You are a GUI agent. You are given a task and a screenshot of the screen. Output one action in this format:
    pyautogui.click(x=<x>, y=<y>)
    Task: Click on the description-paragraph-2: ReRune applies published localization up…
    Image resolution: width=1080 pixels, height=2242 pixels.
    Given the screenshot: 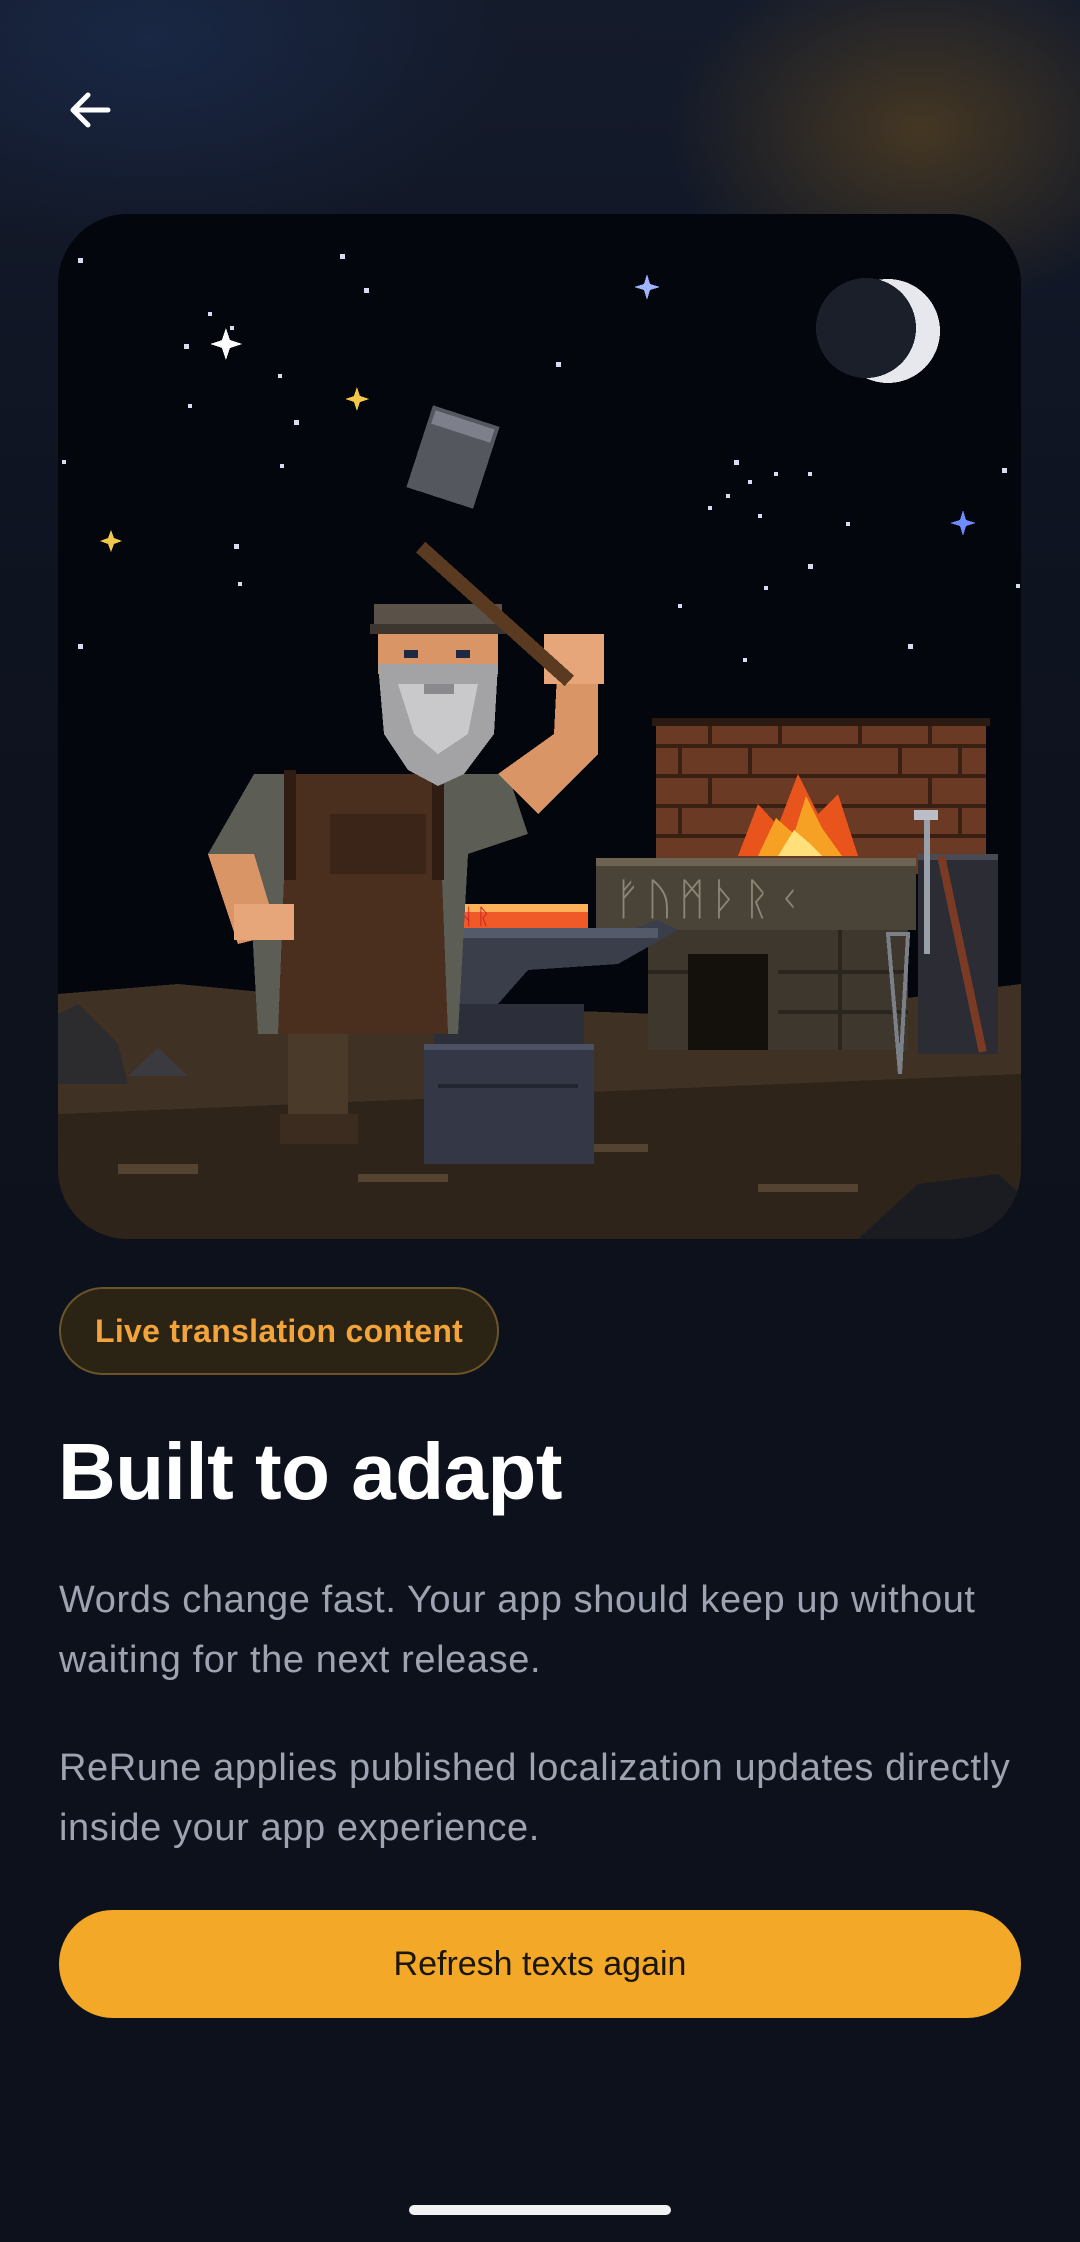 What is the action you would take?
    pyautogui.click(x=535, y=1798)
    